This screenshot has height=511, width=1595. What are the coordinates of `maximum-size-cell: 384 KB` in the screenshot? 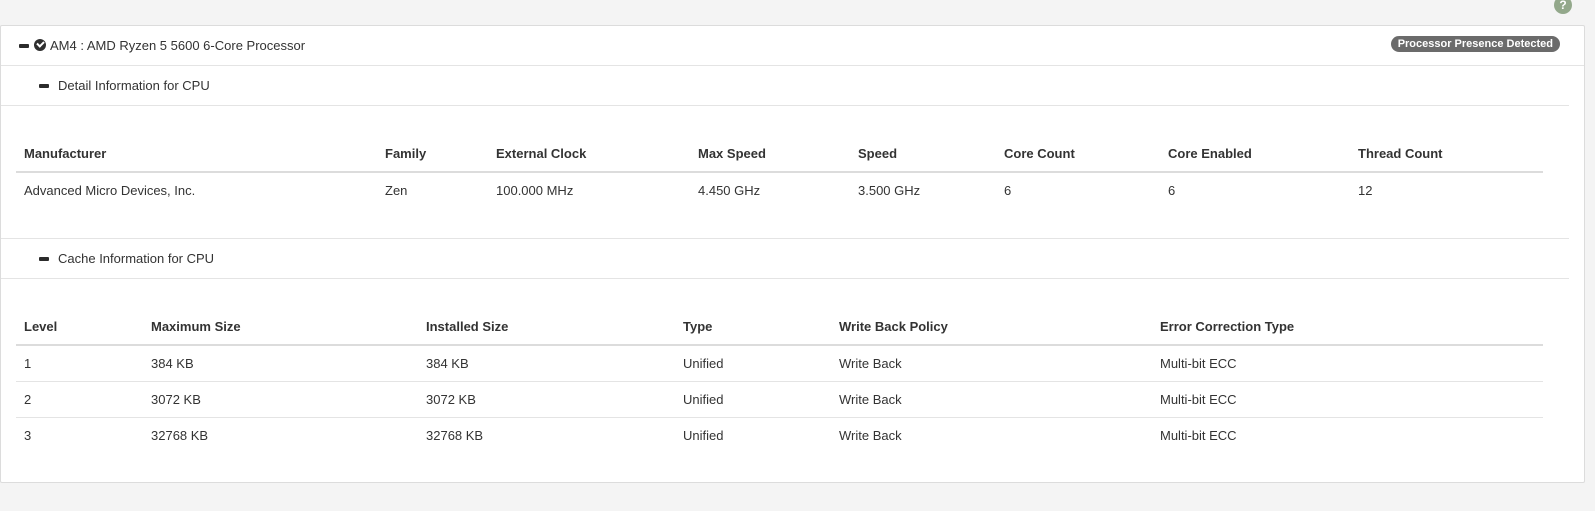 It's located at (280, 363).